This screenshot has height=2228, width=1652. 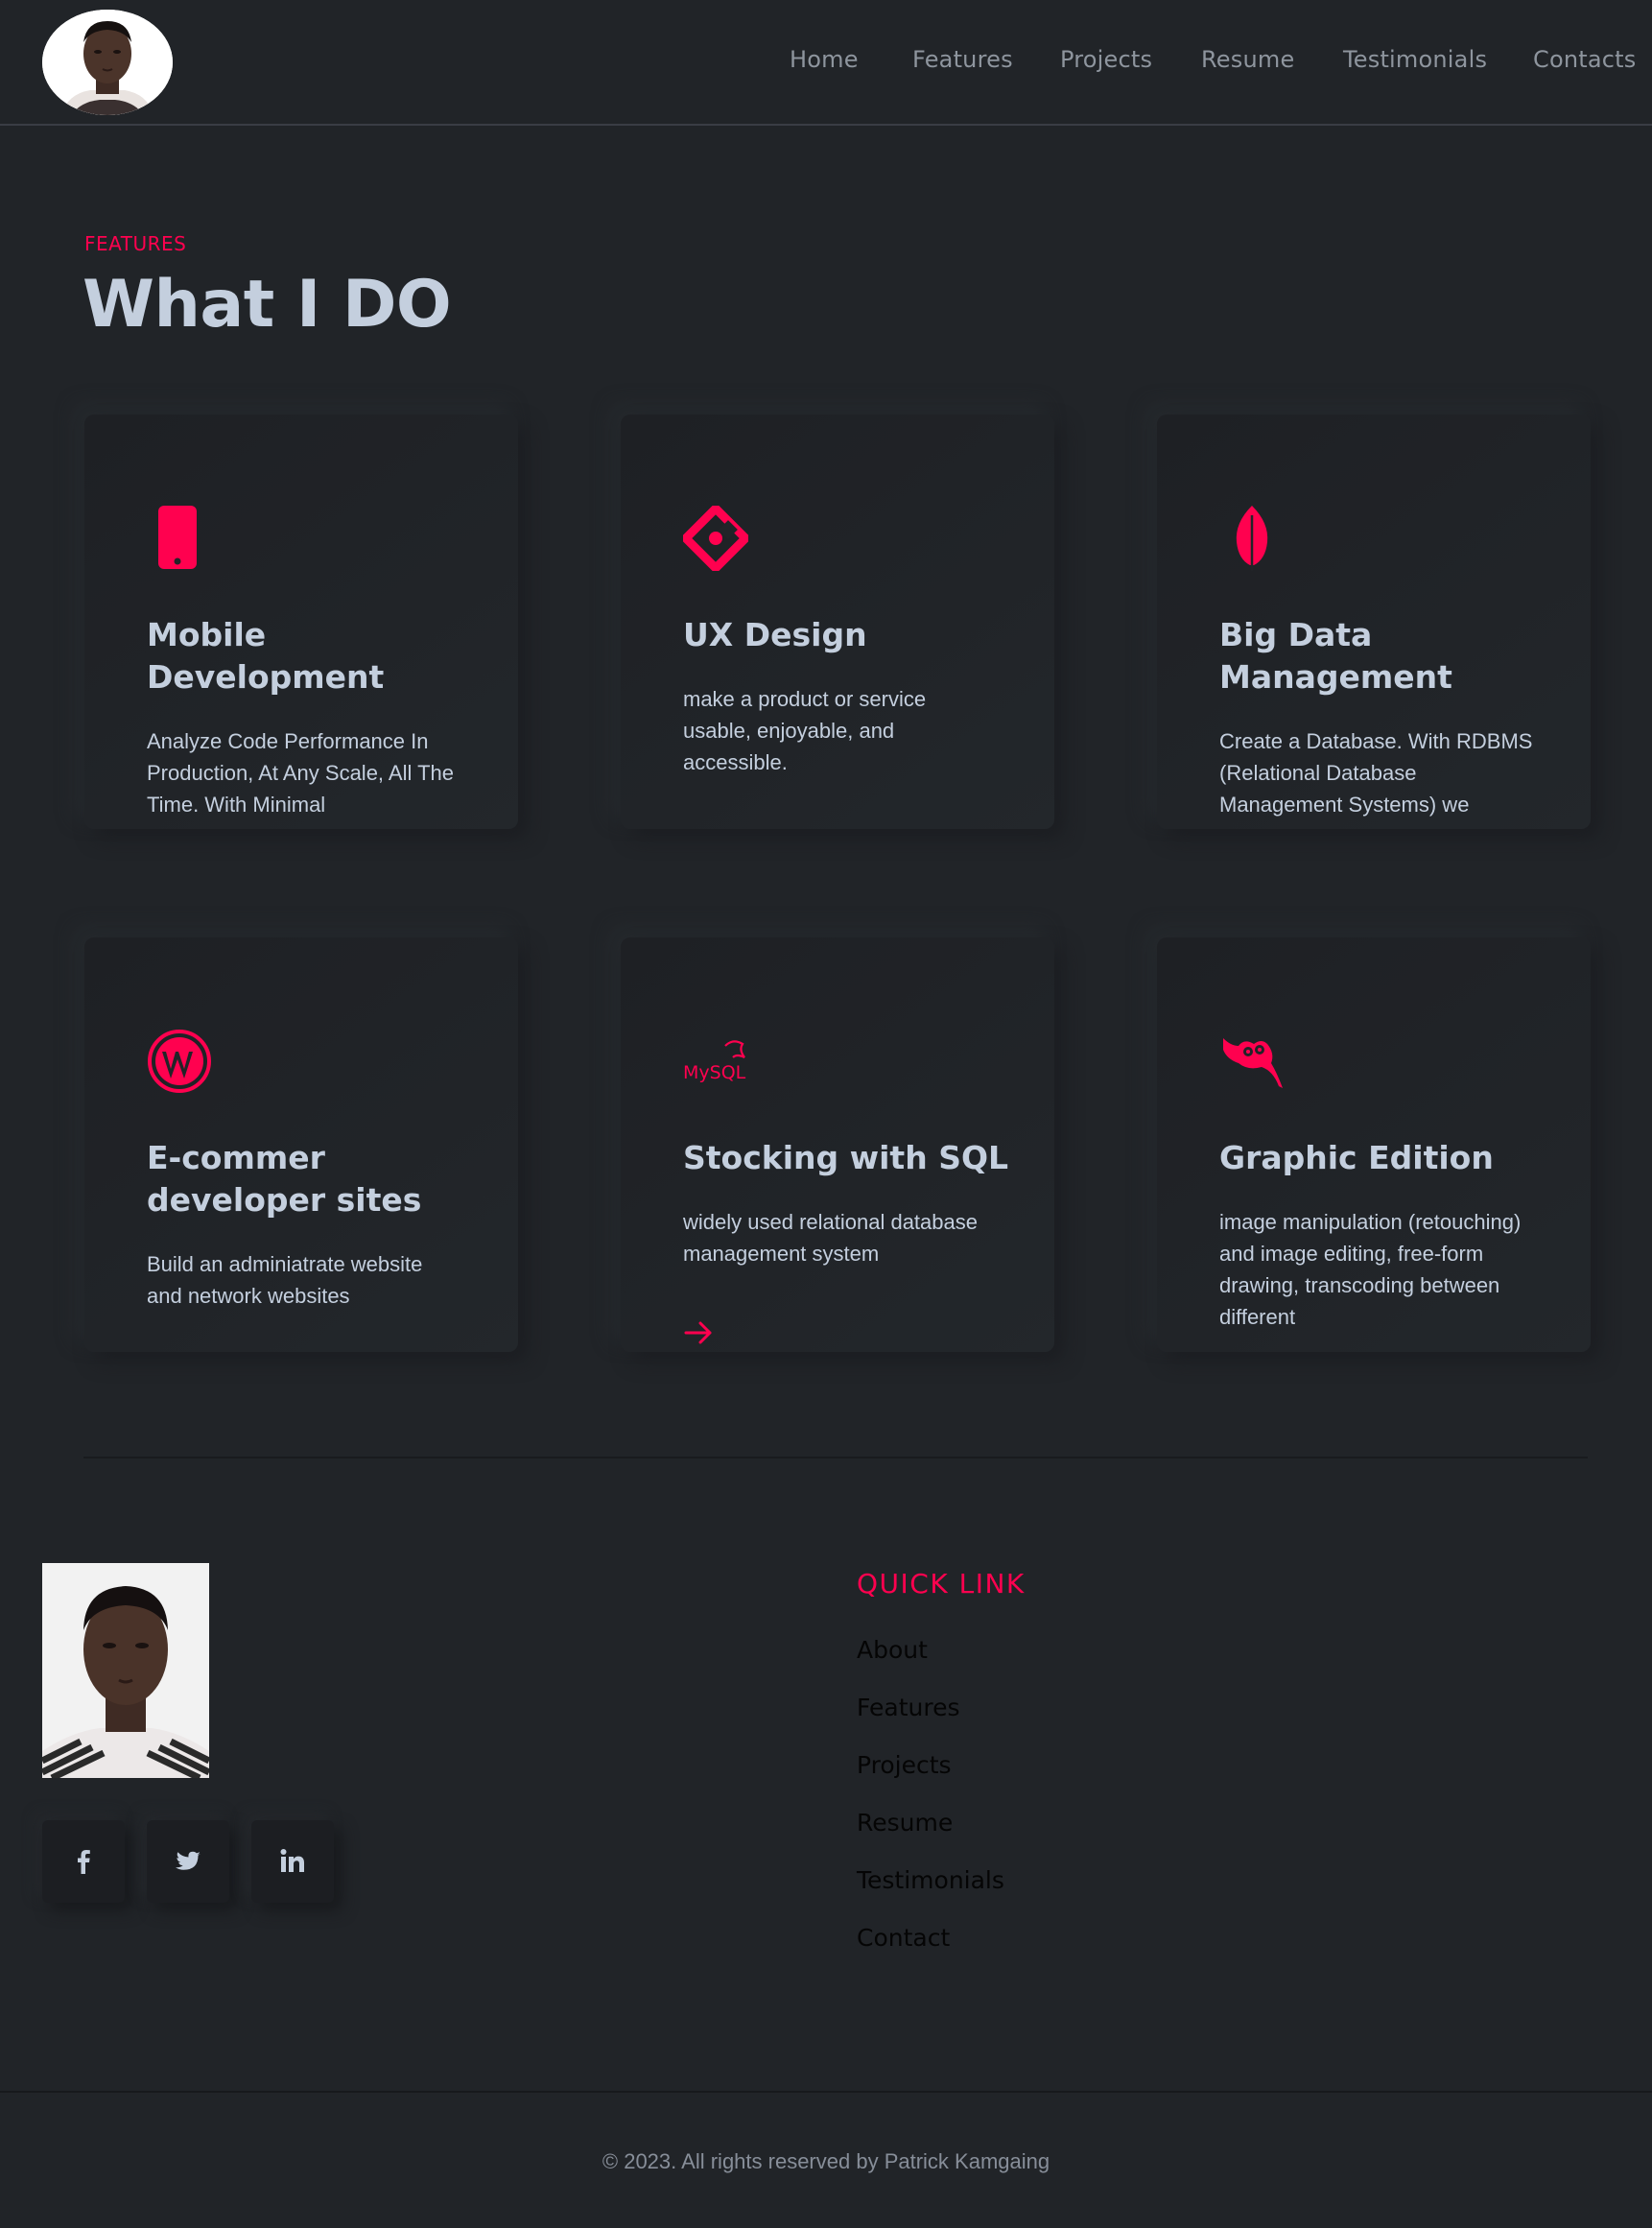 I want to click on header-avatar, so click(x=108, y=62).